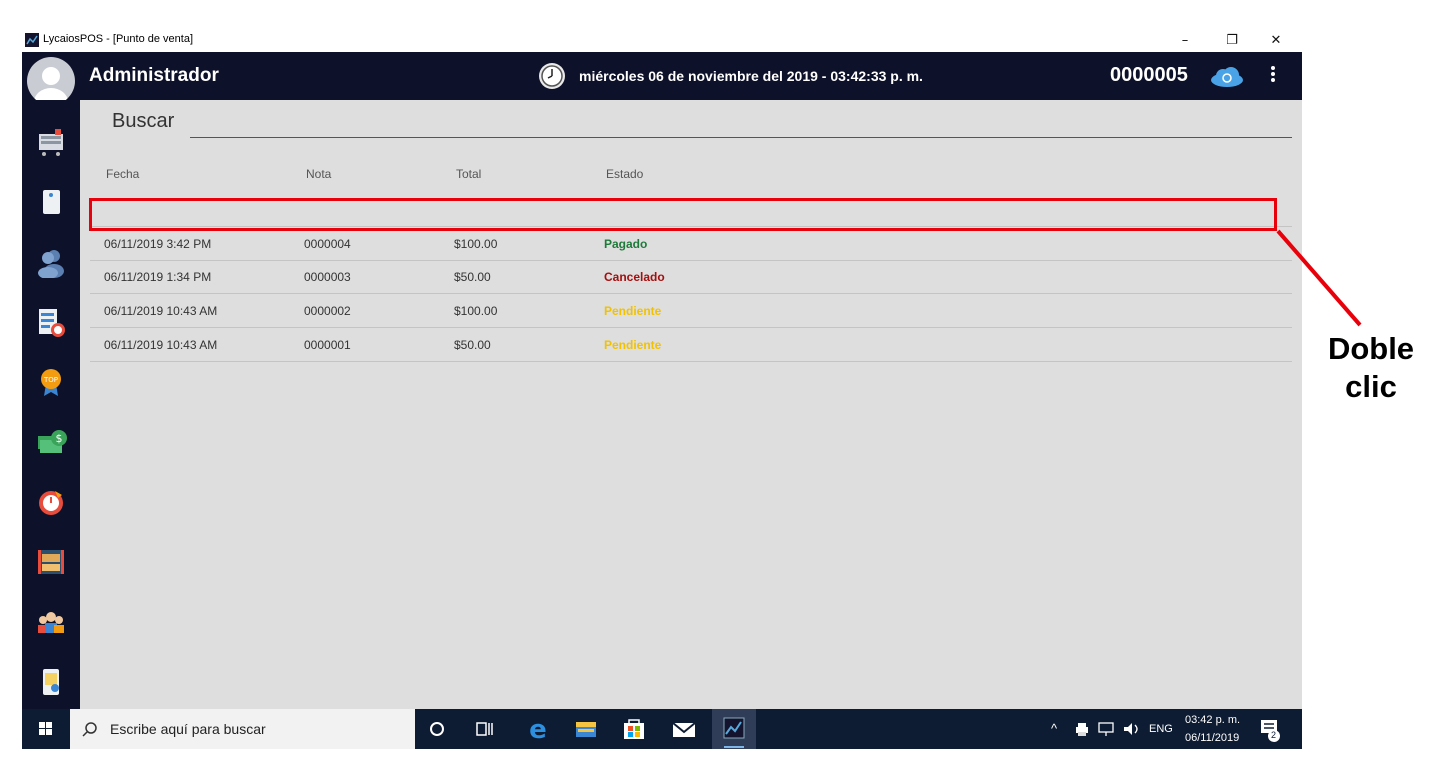  Describe the element at coordinates (1371, 348) in the screenshot. I see `double-click-label-line1: Doble` at that location.